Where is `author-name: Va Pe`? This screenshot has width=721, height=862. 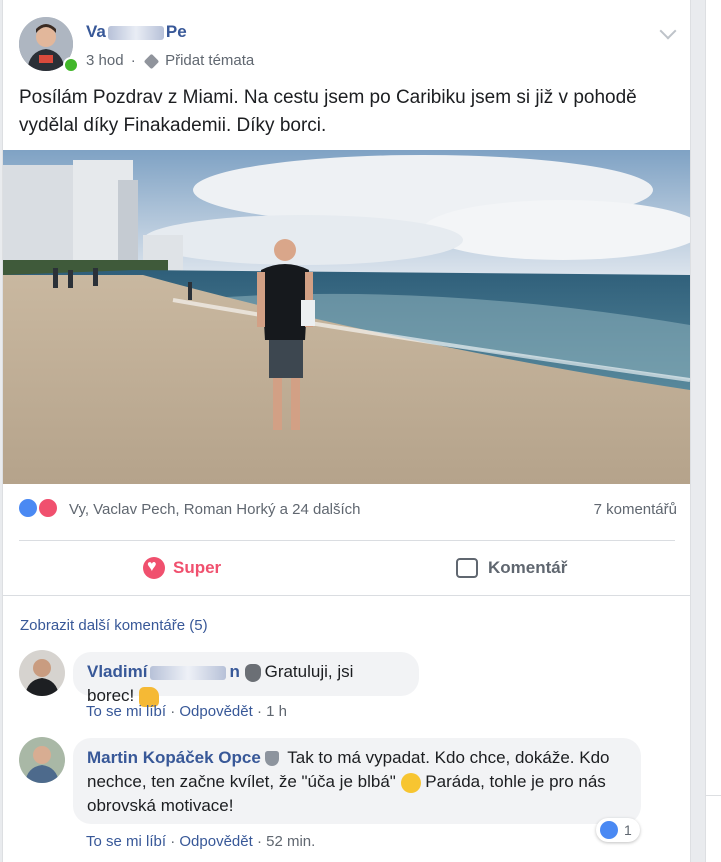
author-name: Va Pe is located at coordinates (136, 32).